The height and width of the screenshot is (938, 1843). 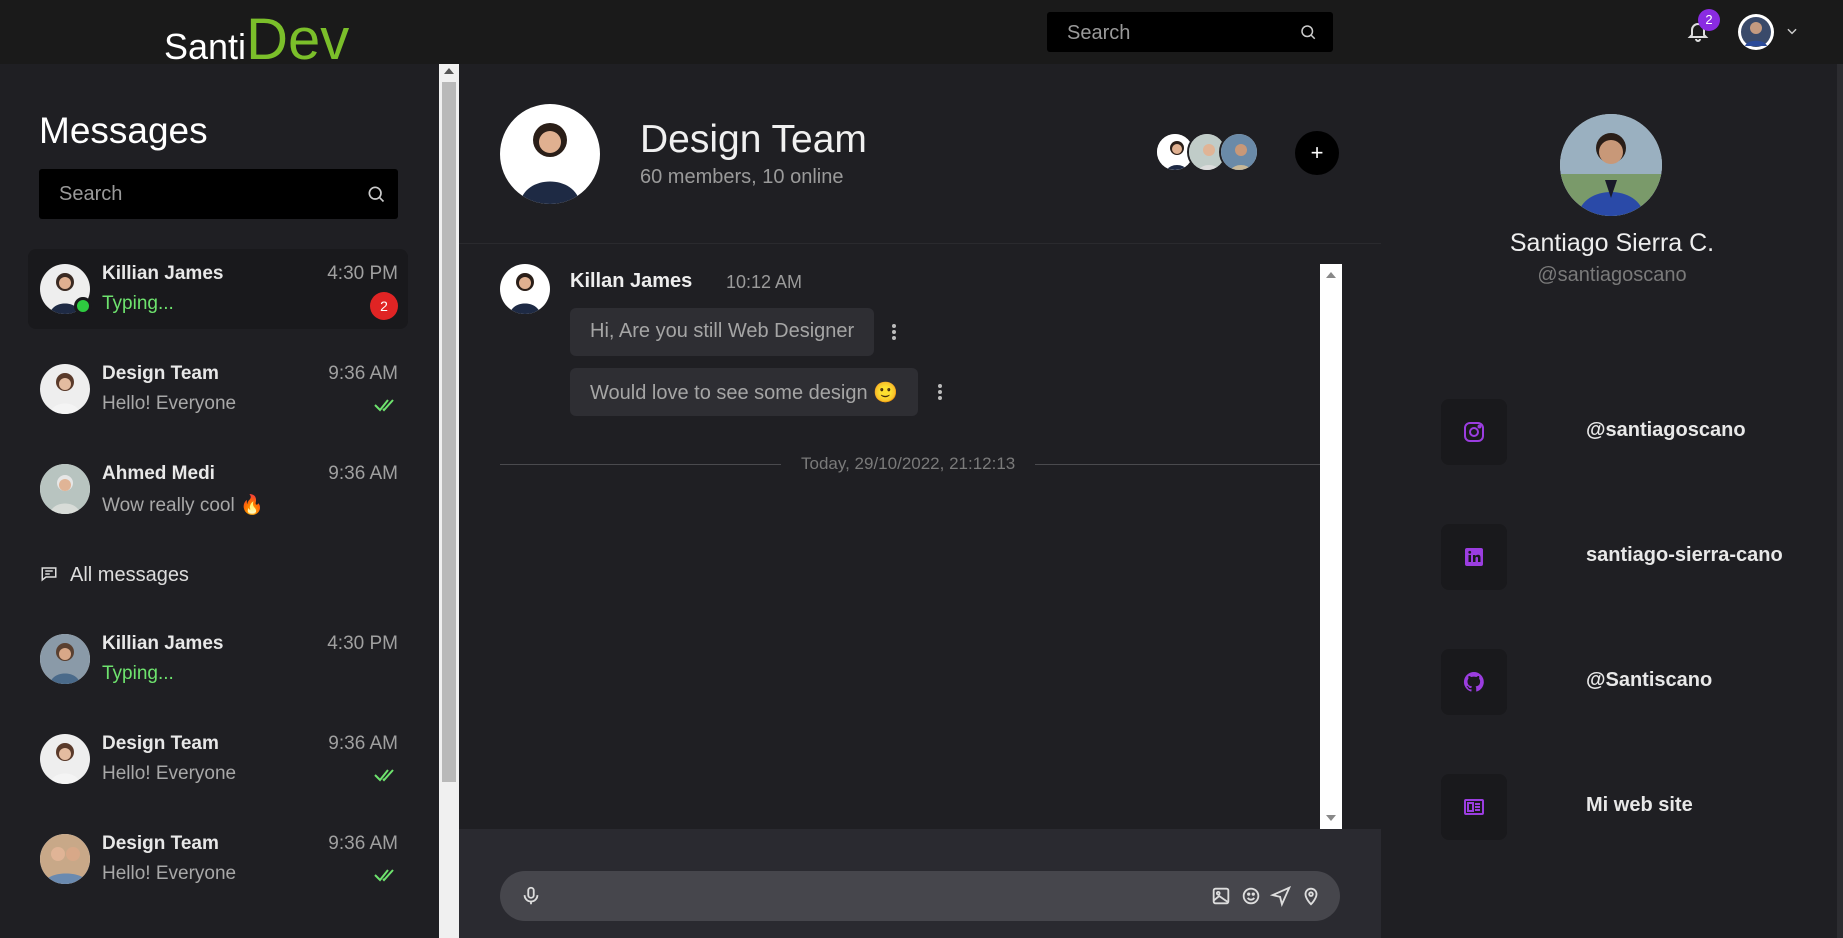 What do you see at coordinates (908, 464) in the screenshot?
I see `date-divider: Today, 29/10/2022, 21:12:13` at bounding box center [908, 464].